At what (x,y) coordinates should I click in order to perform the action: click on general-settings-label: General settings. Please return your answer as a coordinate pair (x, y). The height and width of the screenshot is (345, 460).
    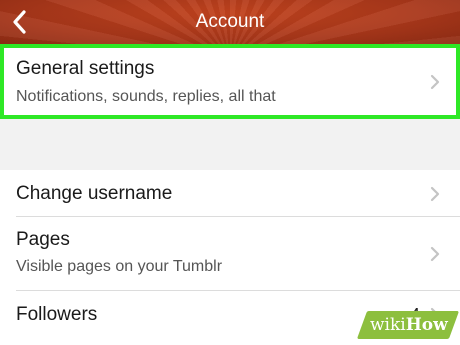
    Looking at the image, I should click on (85, 68).